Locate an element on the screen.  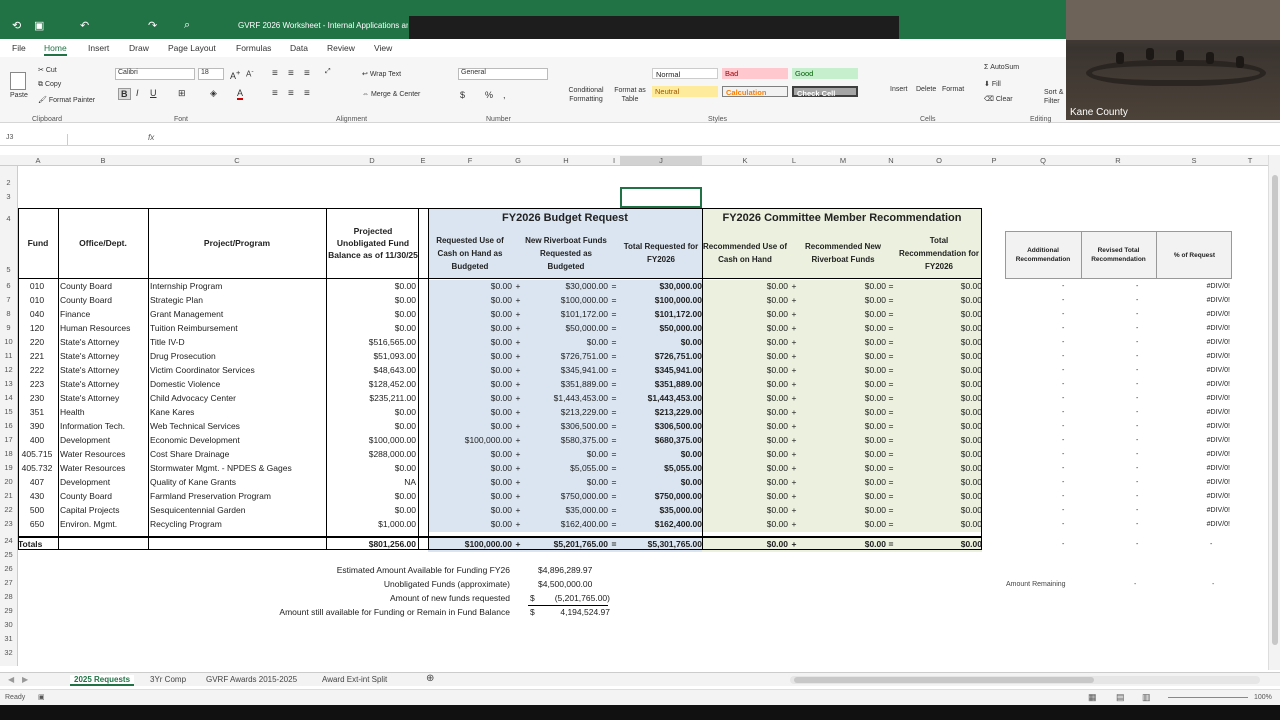
vertical-scroll-thumb is located at coordinates (1275, 410).